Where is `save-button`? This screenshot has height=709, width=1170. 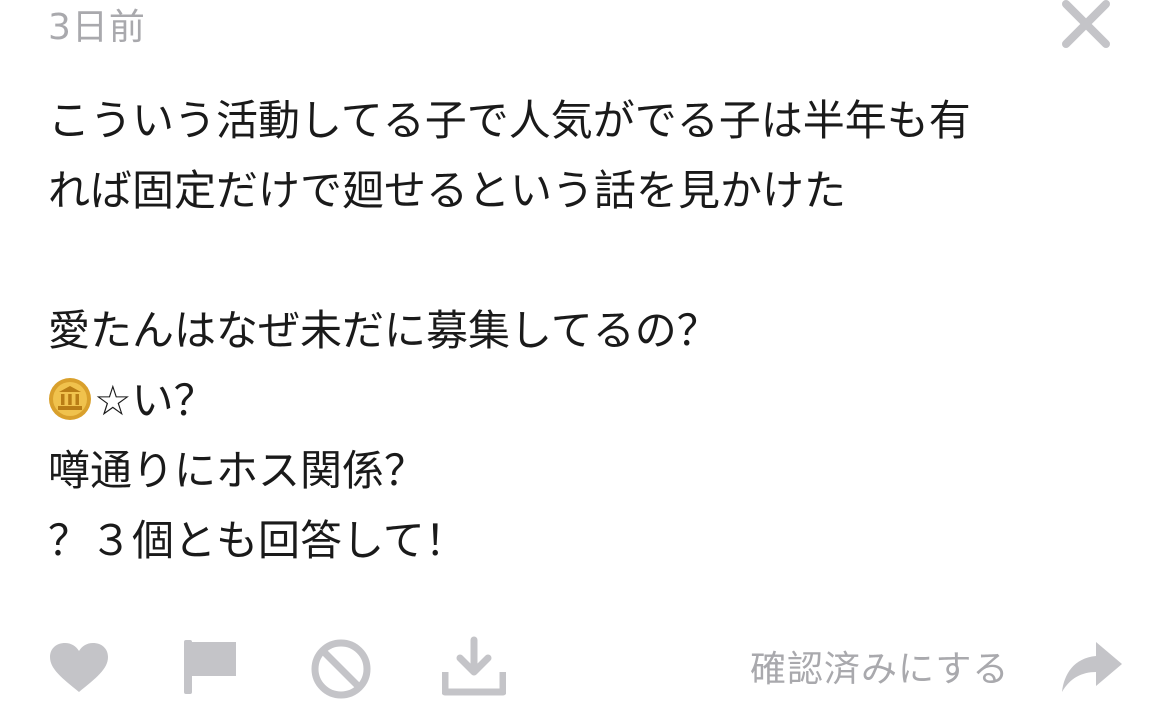
save-button is located at coordinates (474, 668).